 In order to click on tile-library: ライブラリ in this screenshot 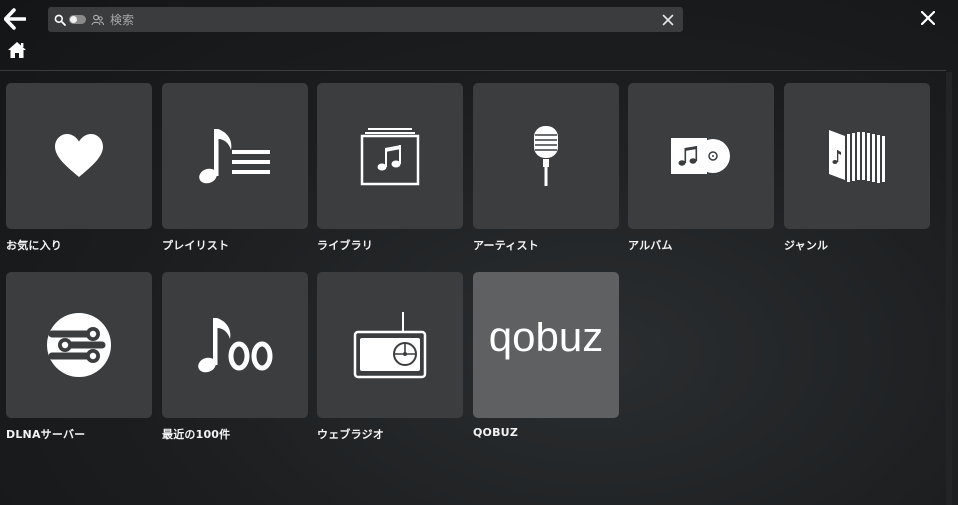, I will do `click(390, 168)`.